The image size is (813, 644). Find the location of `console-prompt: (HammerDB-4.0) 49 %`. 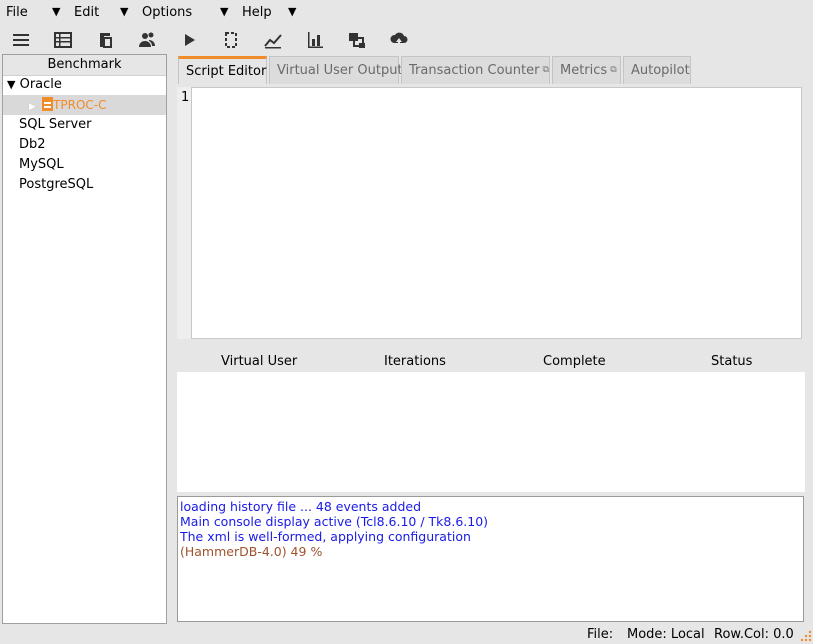

console-prompt: (HammerDB-4.0) 49 % is located at coordinates (251, 551).